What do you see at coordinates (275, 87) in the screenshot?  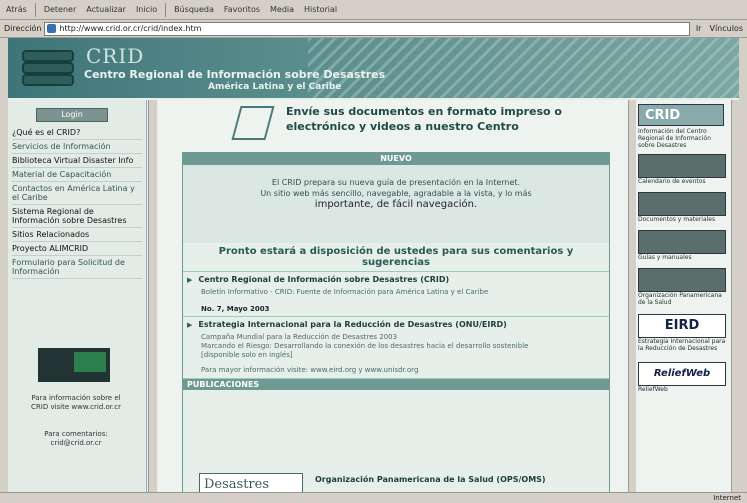 I see `banner-subtitle: América Latina y el Caribe` at bounding box center [275, 87].